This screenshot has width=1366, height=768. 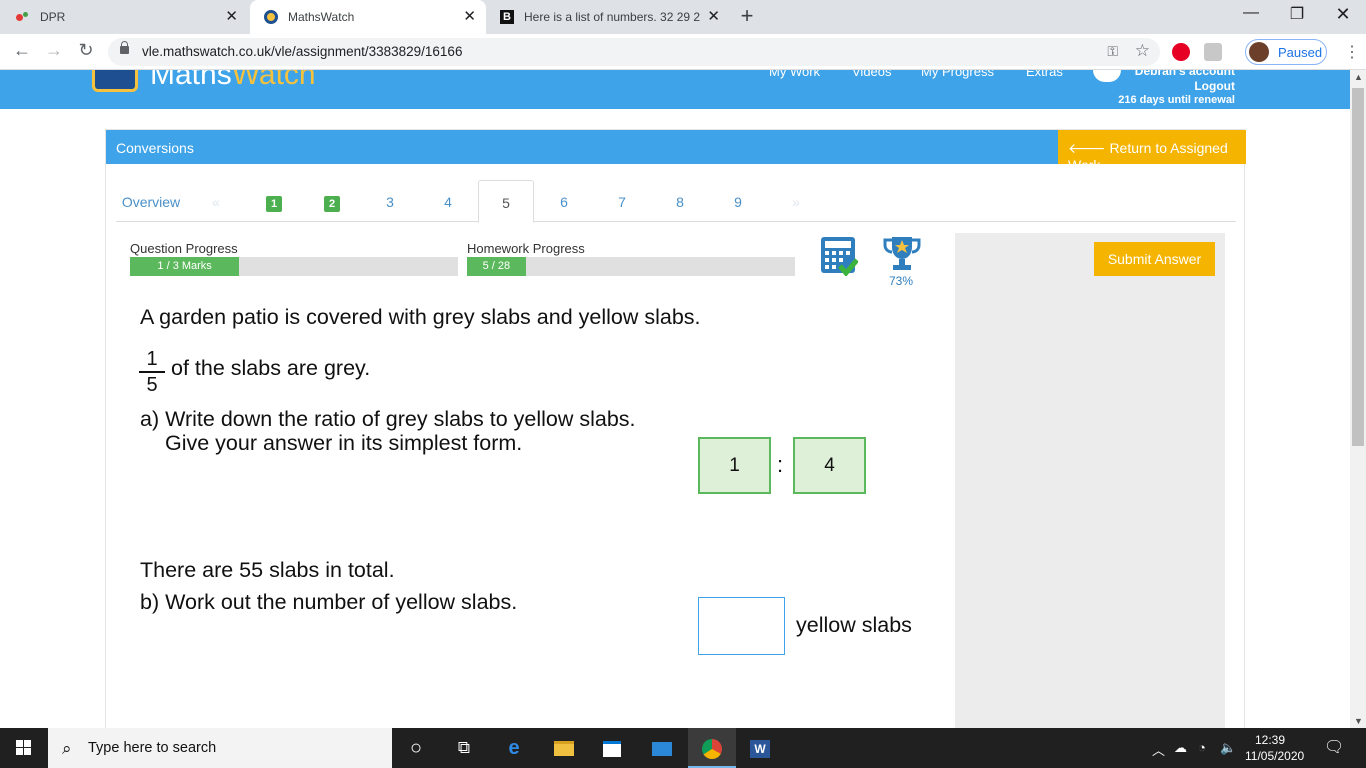 What do you see at coordinates (712, 748) in the screenshot?
I see `chrome-taskbar-icon` at bounding box center [712, 748].